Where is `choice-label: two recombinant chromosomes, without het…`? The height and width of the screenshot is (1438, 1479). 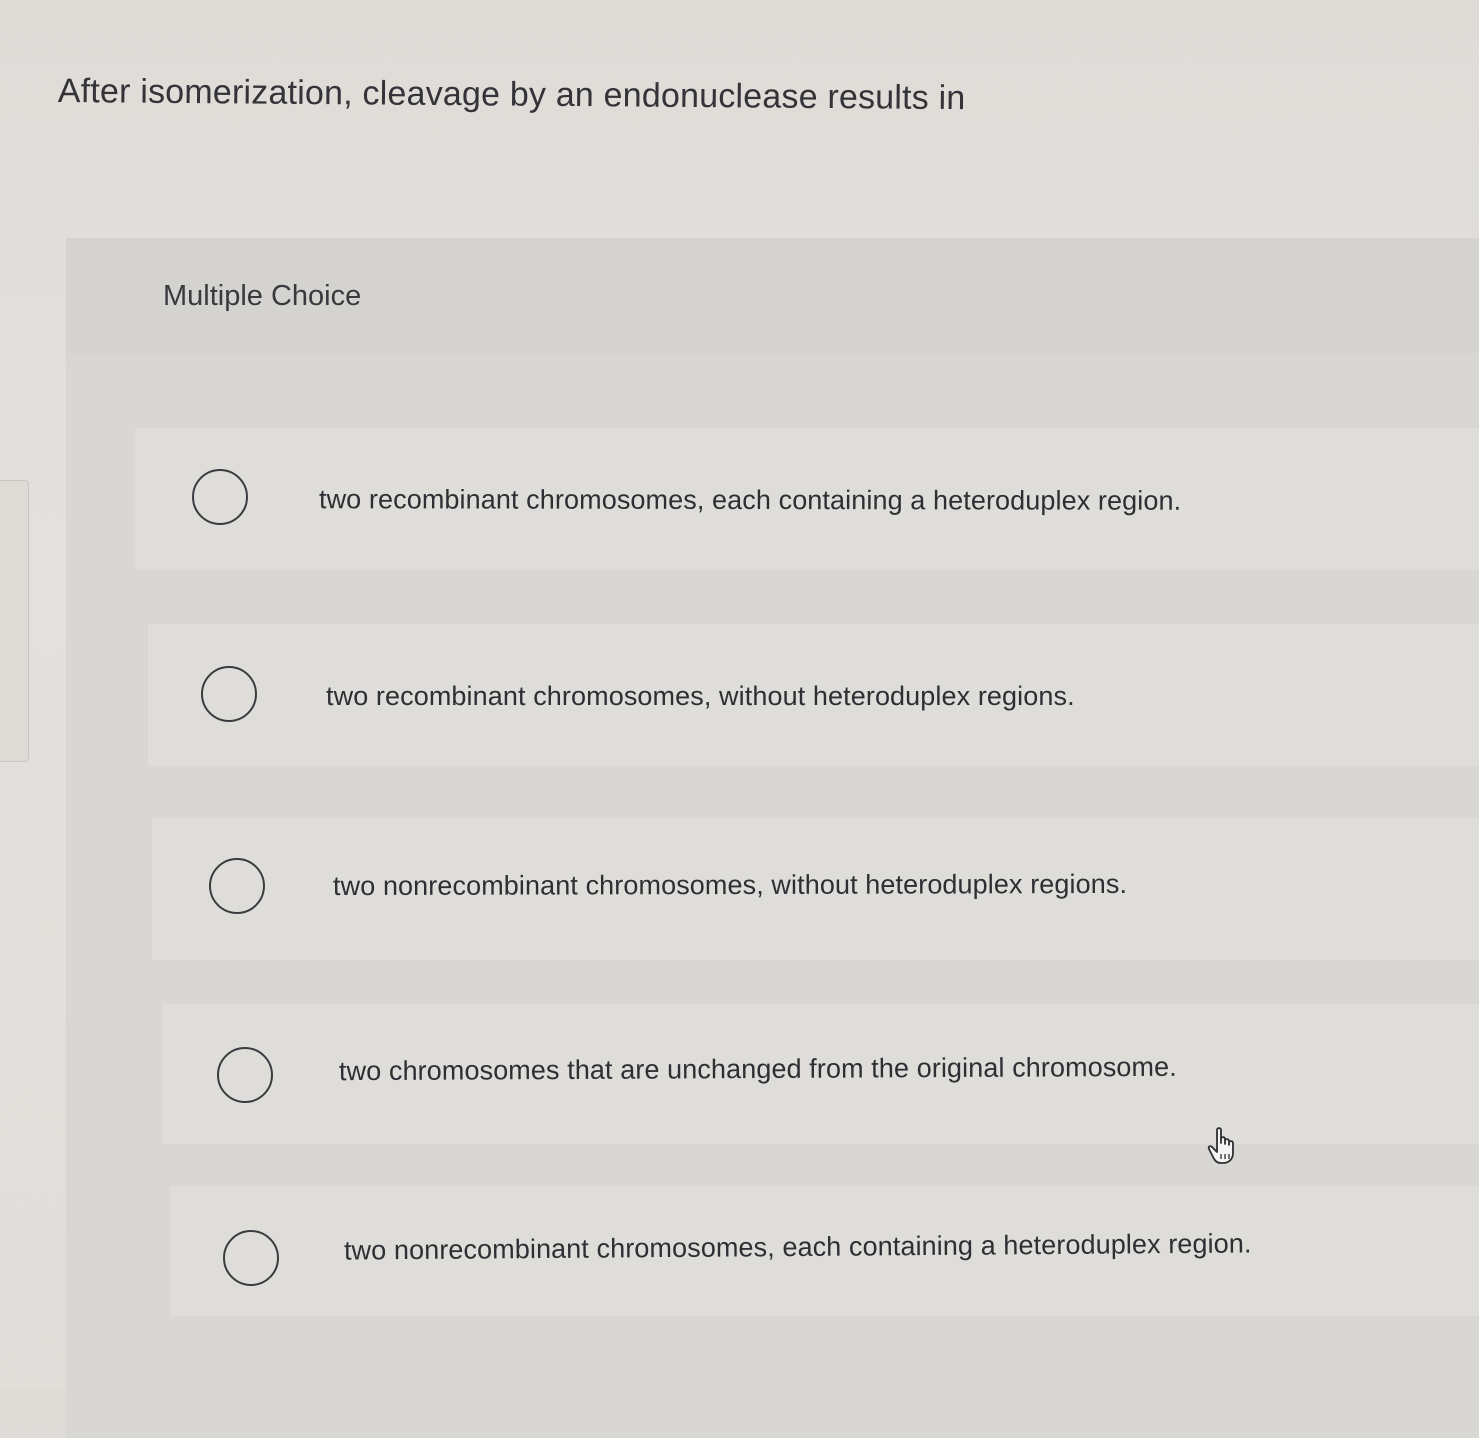
choice-label: two recombinant chromosomes, without het… is located at coordinates (700, 696).